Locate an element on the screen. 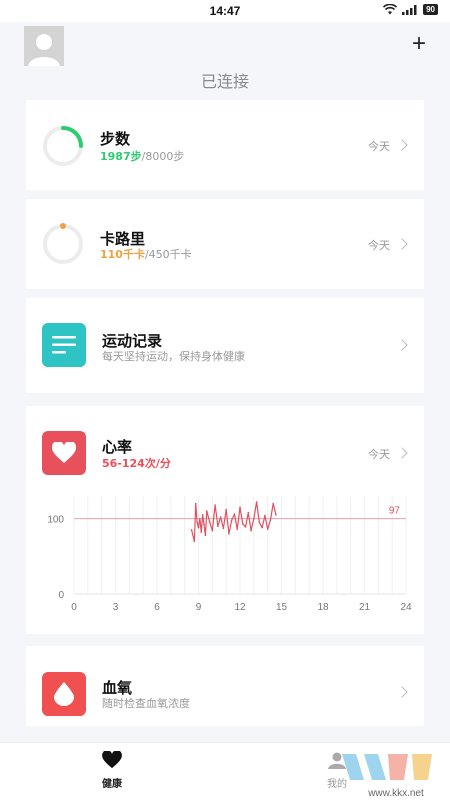 The image size is (450, 800). tab-health-label: 健康 is located at coordinates (112, 784).